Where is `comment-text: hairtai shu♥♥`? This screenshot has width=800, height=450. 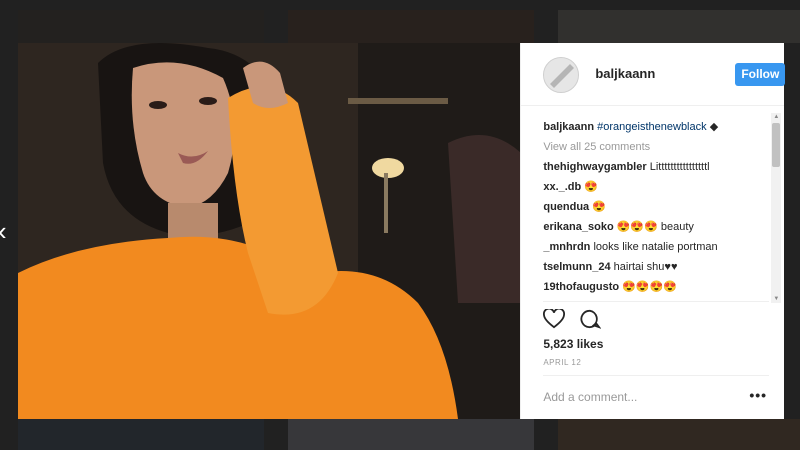
comment-text: hairtai shu♥♥ is located at coordinates (645, 267).